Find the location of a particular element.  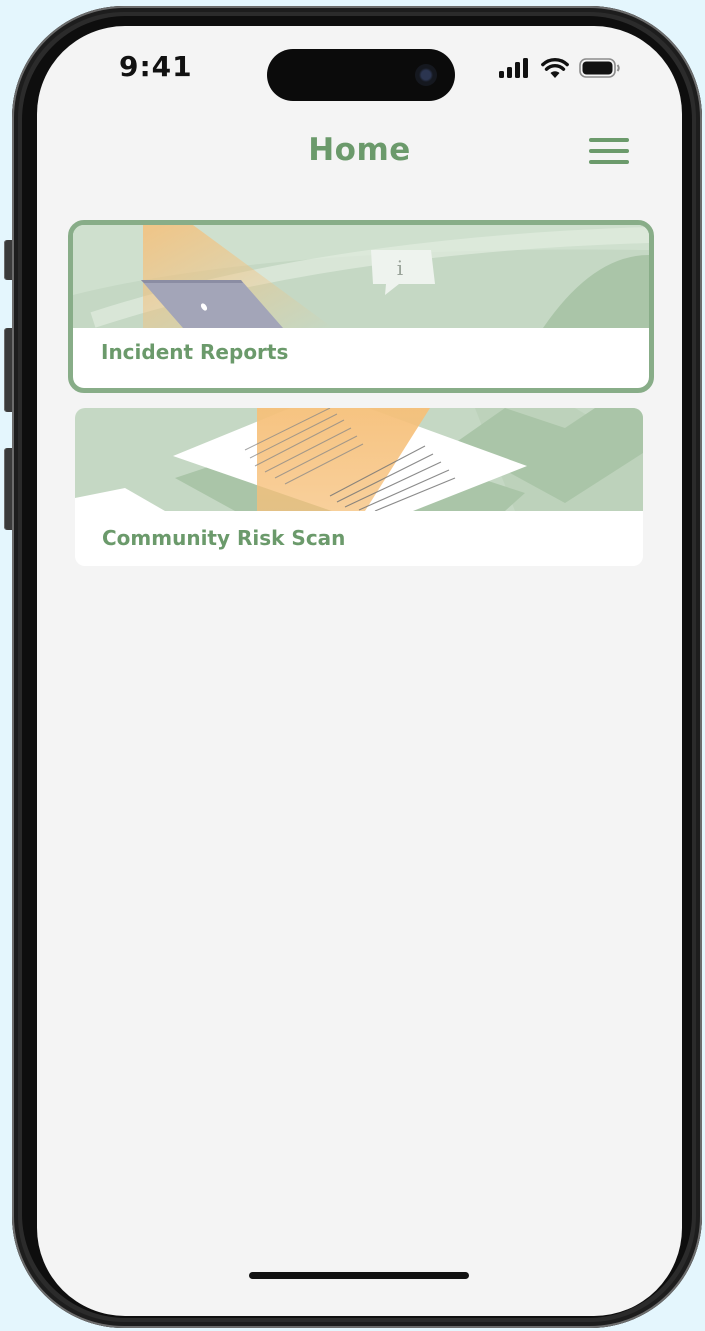

home-indicator is located at coordinates (359, 1275).